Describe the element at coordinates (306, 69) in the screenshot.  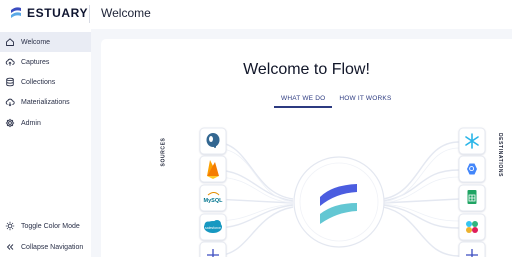
I see `welcome-title: Welcome to Flow!` at that location.